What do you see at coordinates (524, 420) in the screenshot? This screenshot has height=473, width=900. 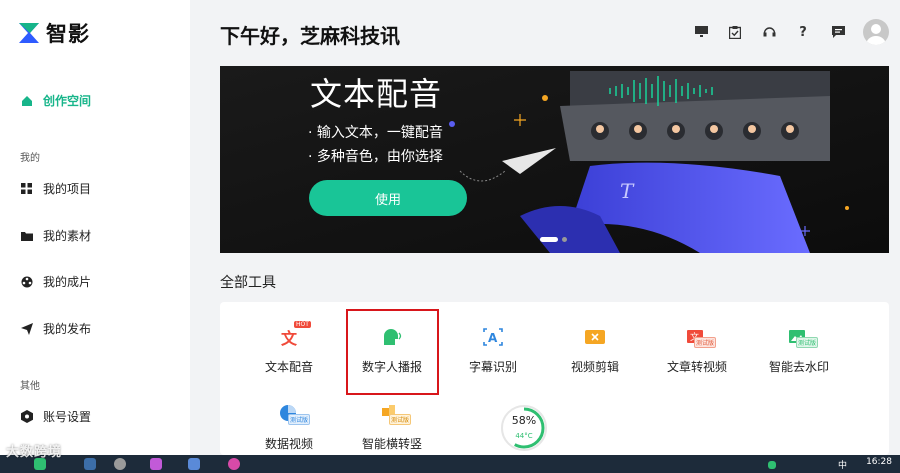 I see `gauge-percent: 58%` at bounding box center [524, 420].